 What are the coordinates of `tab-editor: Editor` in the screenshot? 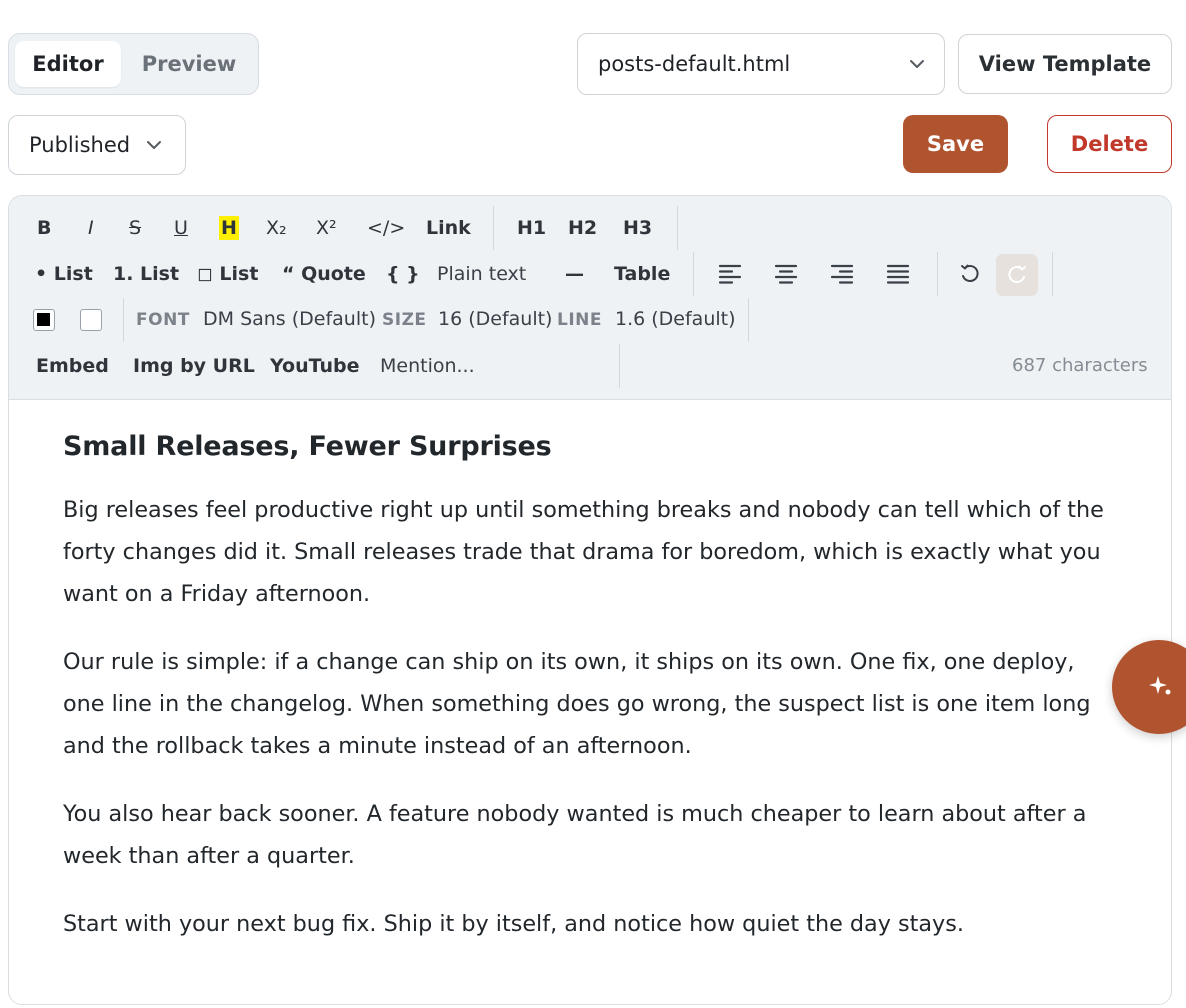 It's located at (68, 64).